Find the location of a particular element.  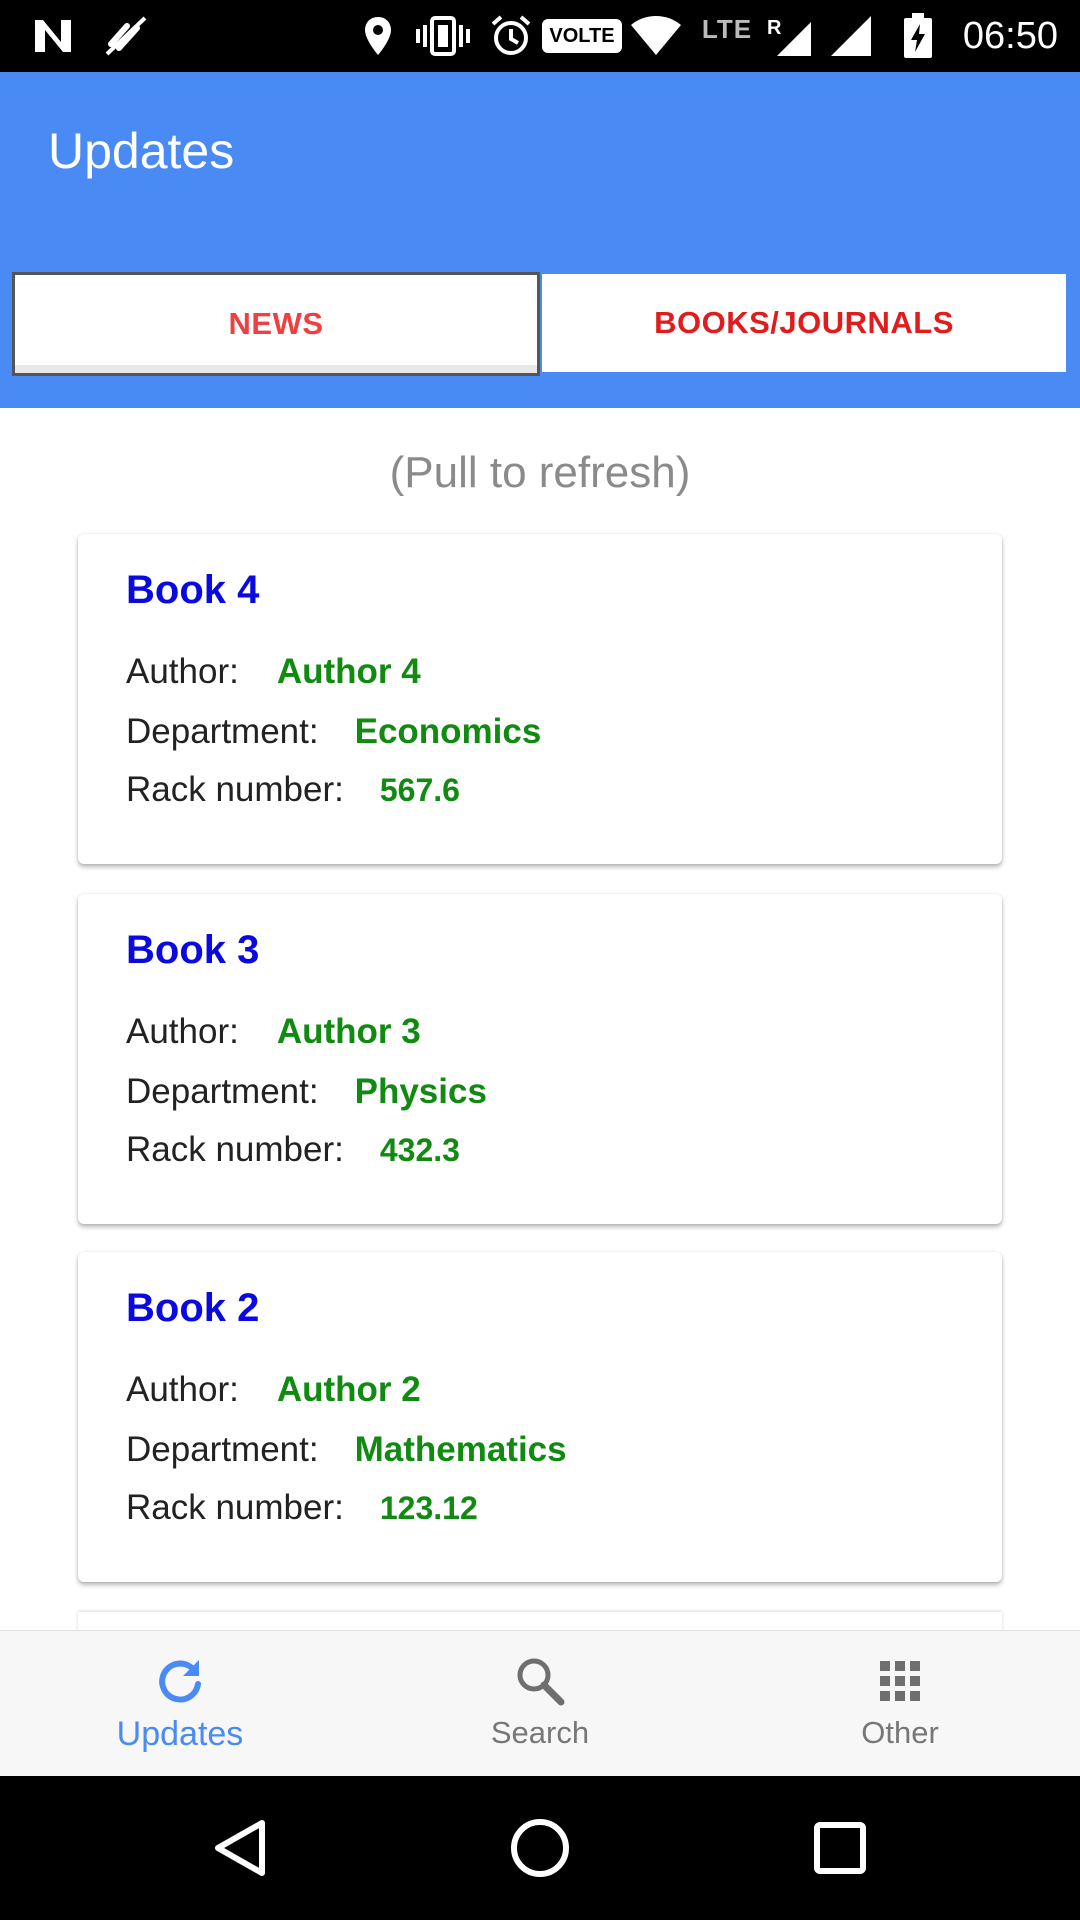

pull-to-refresh-hint: (Pull to refresh) is located at coordinates (540, 472).